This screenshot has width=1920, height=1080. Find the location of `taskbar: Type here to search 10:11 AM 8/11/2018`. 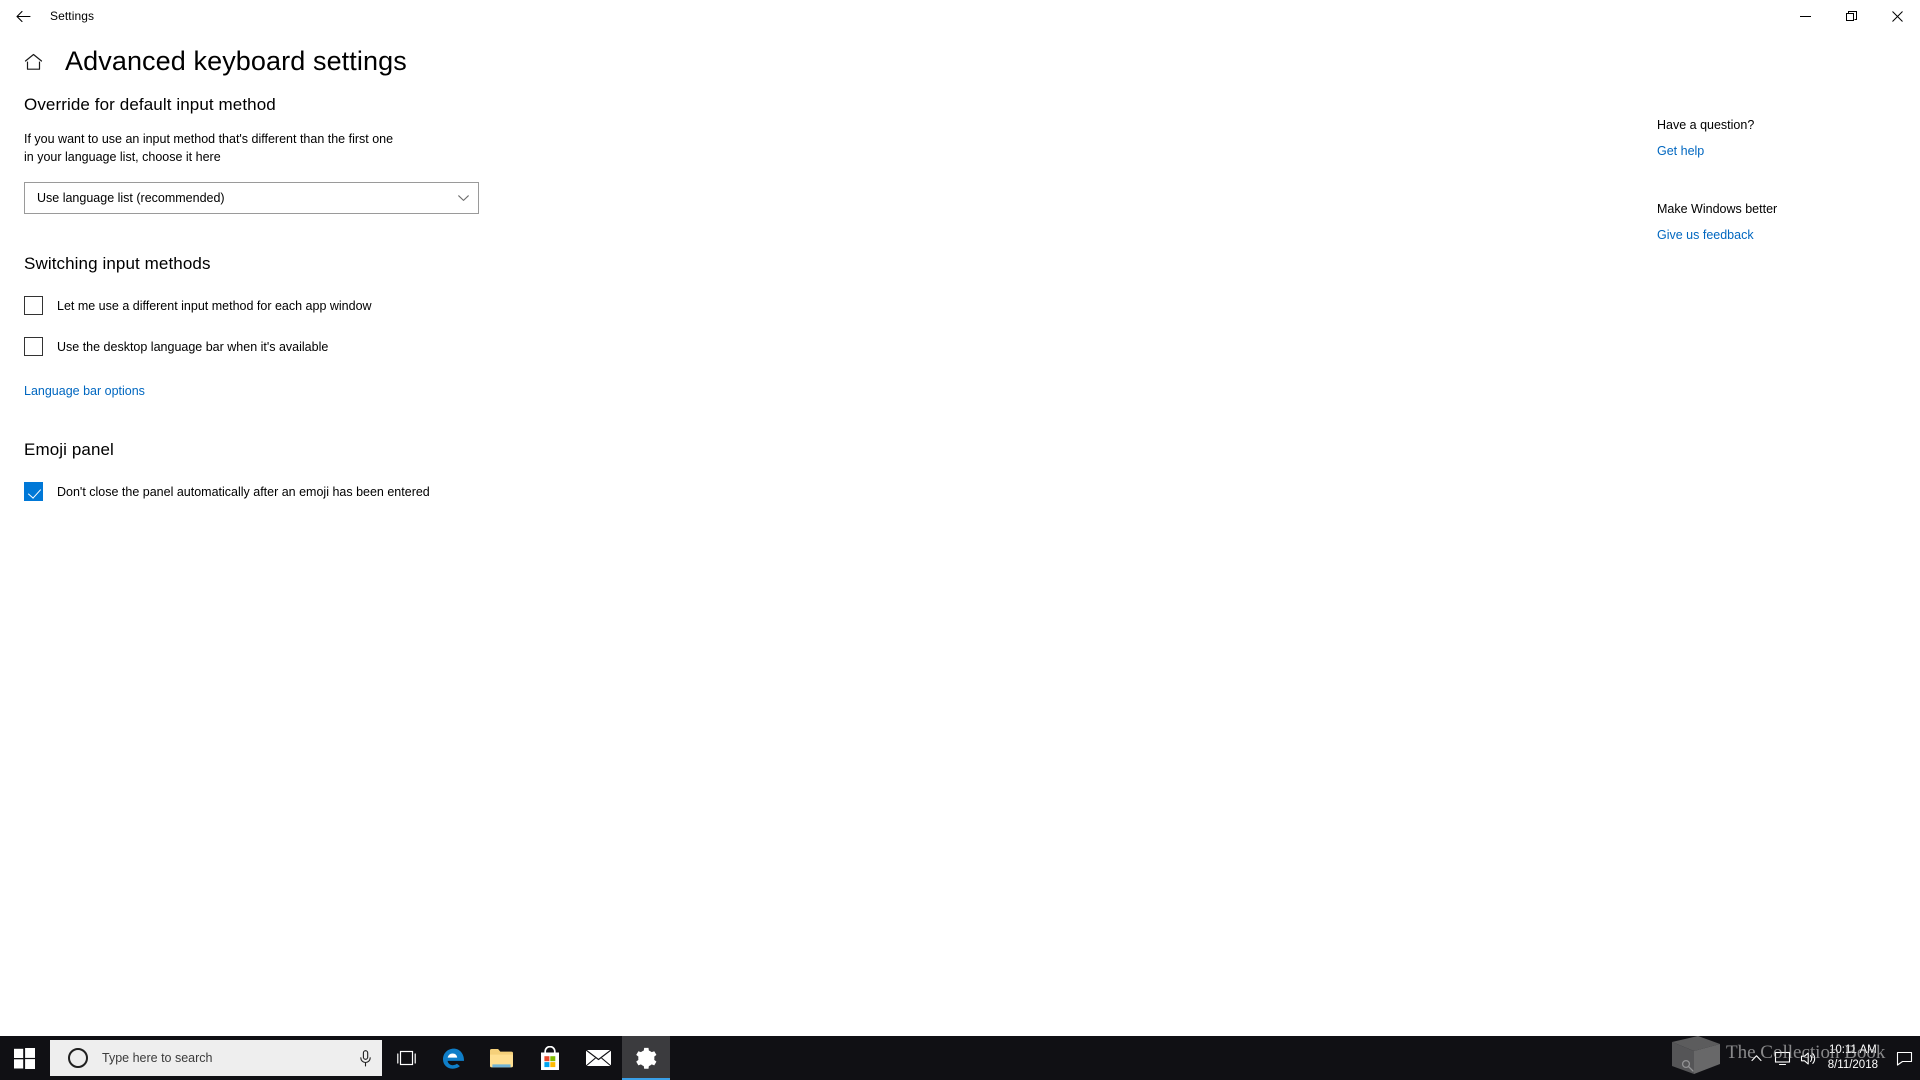

taskbar: Type here to search 10:11 AM 8/11/2018 is located at coordinates (960, 1058).